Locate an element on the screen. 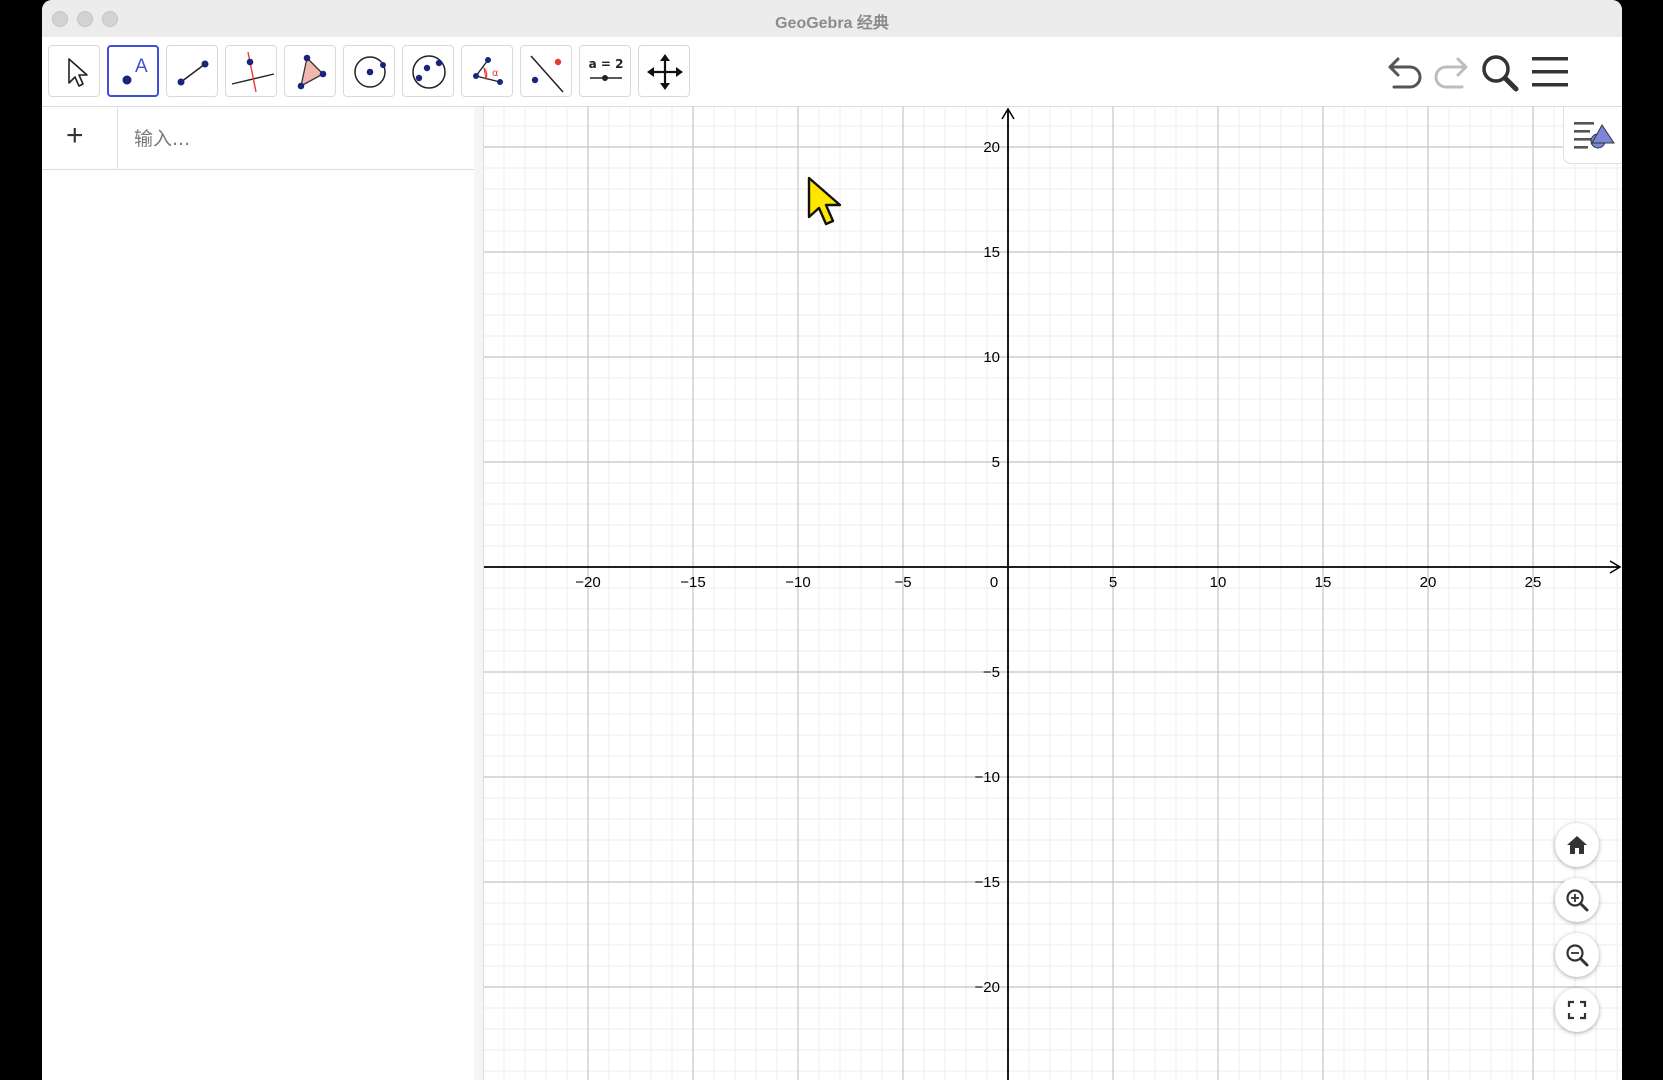  segment-icon is located at coordinates (193, 73).